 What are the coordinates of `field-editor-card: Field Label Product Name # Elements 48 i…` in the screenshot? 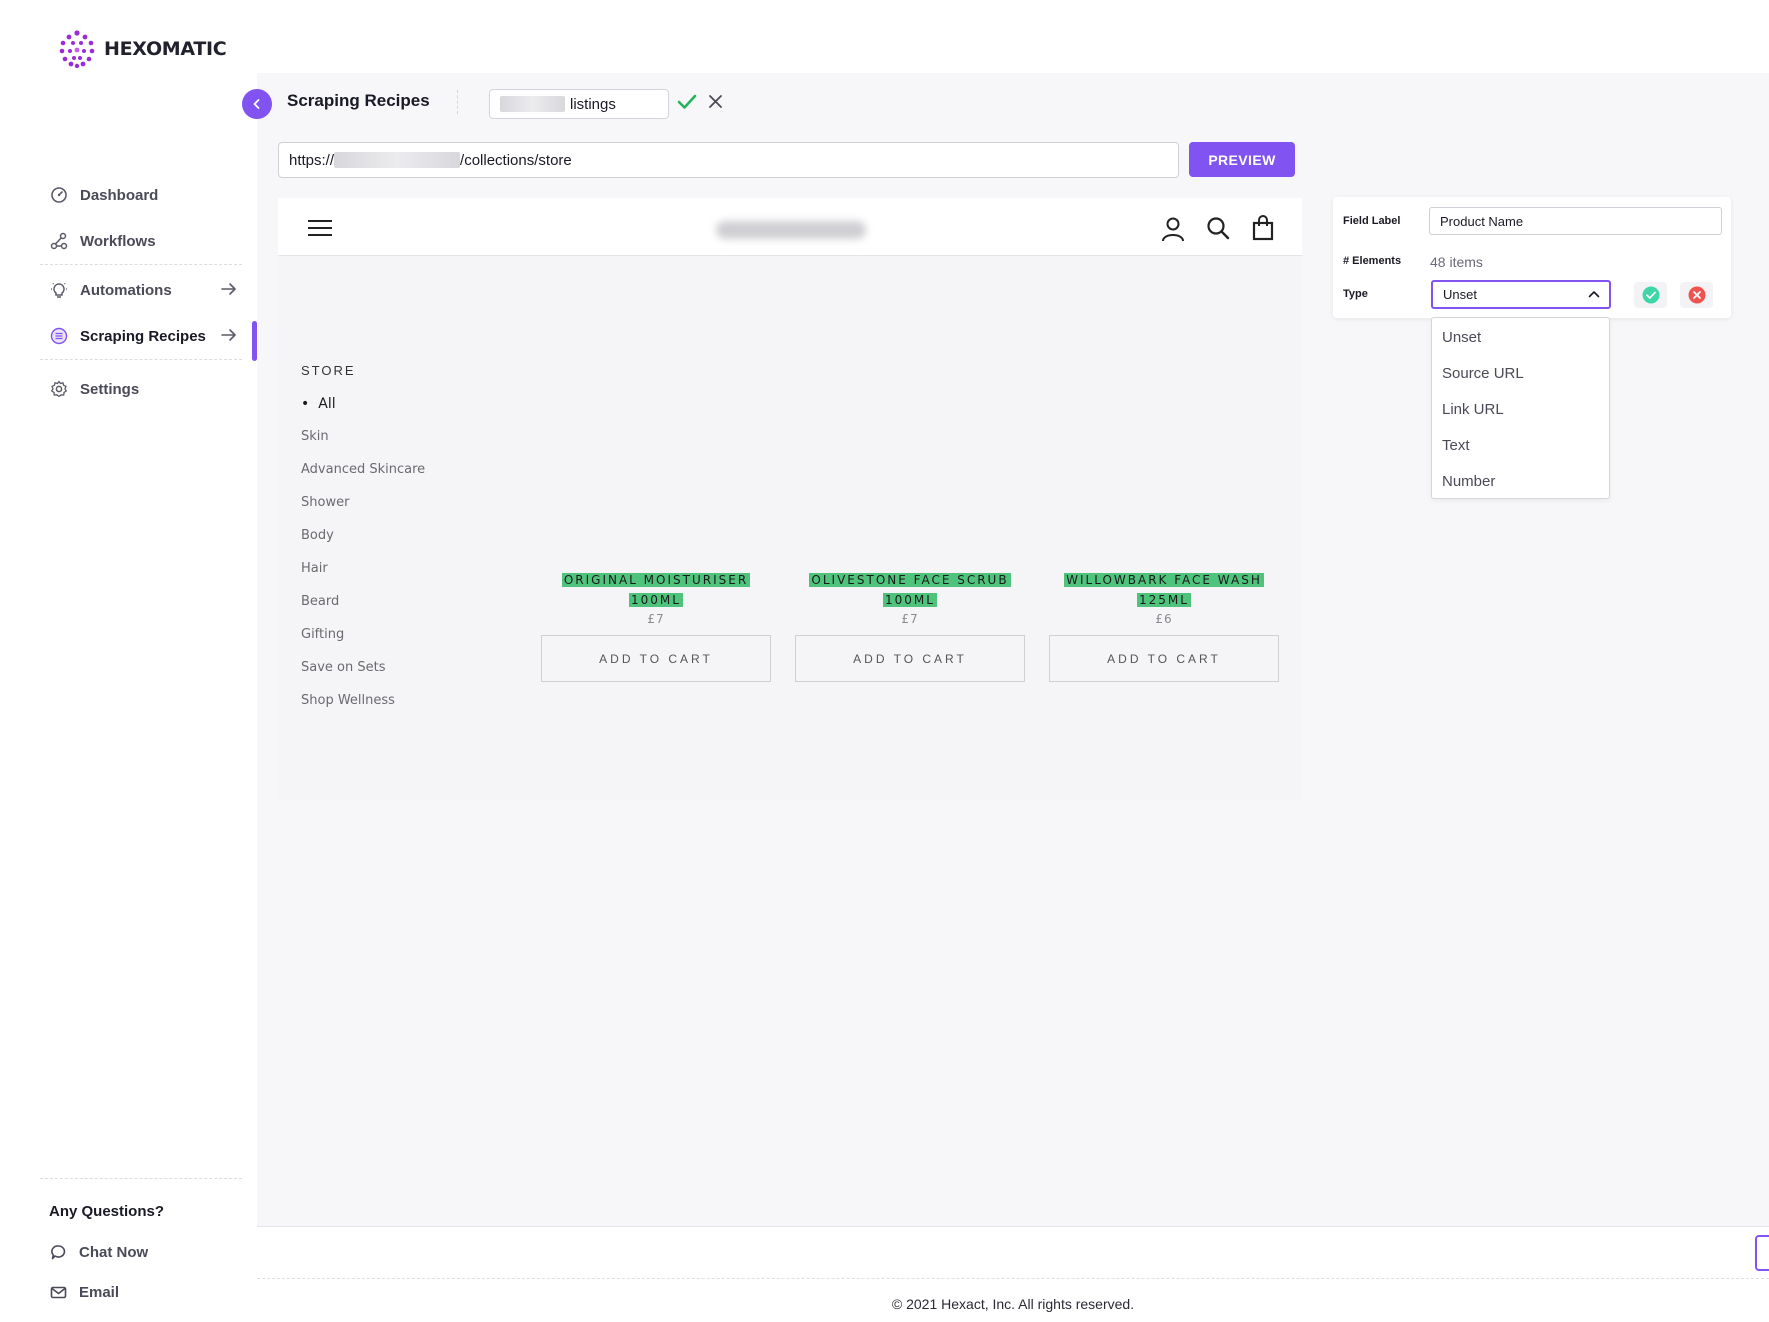 It's located at (1532, 257).